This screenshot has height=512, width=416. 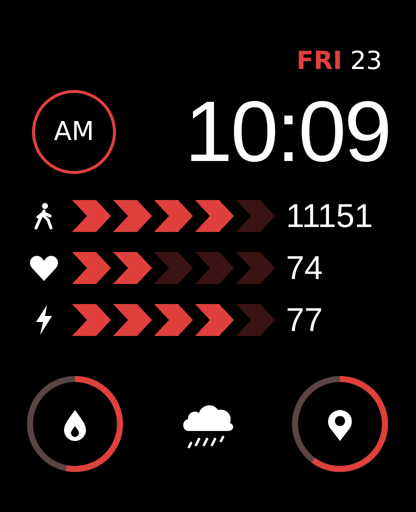 I want to click on period-badge: AM, so click(x=74, y=132).